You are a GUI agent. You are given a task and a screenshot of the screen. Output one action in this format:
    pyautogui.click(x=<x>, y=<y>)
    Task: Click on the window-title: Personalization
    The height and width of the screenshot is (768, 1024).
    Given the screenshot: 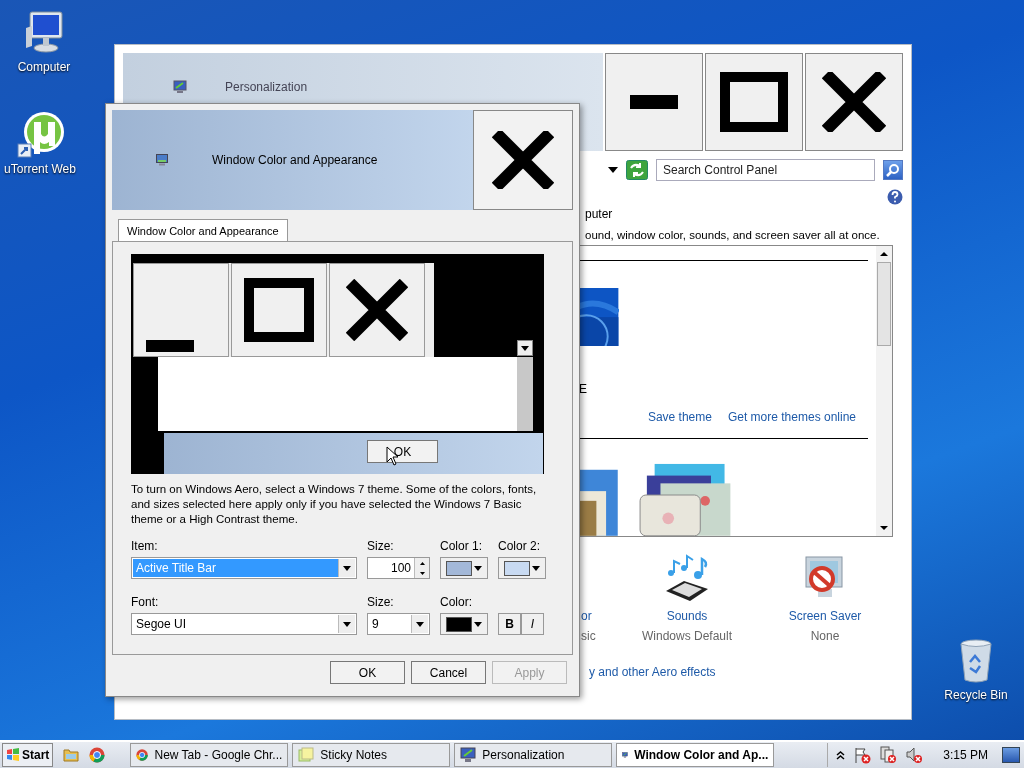 What is the action you would take?
    pyautogui.click(x=266, y=87)
    